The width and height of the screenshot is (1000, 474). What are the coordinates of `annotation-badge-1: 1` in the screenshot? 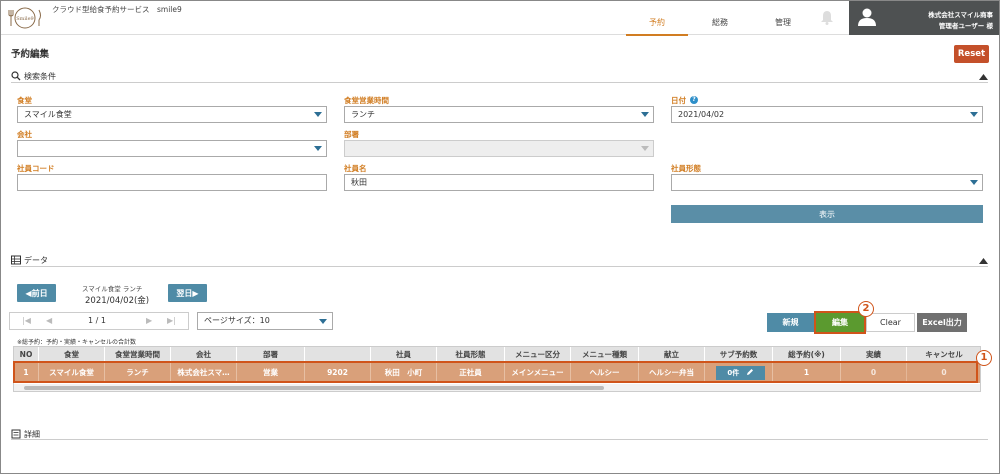 It's located at (984, 358).